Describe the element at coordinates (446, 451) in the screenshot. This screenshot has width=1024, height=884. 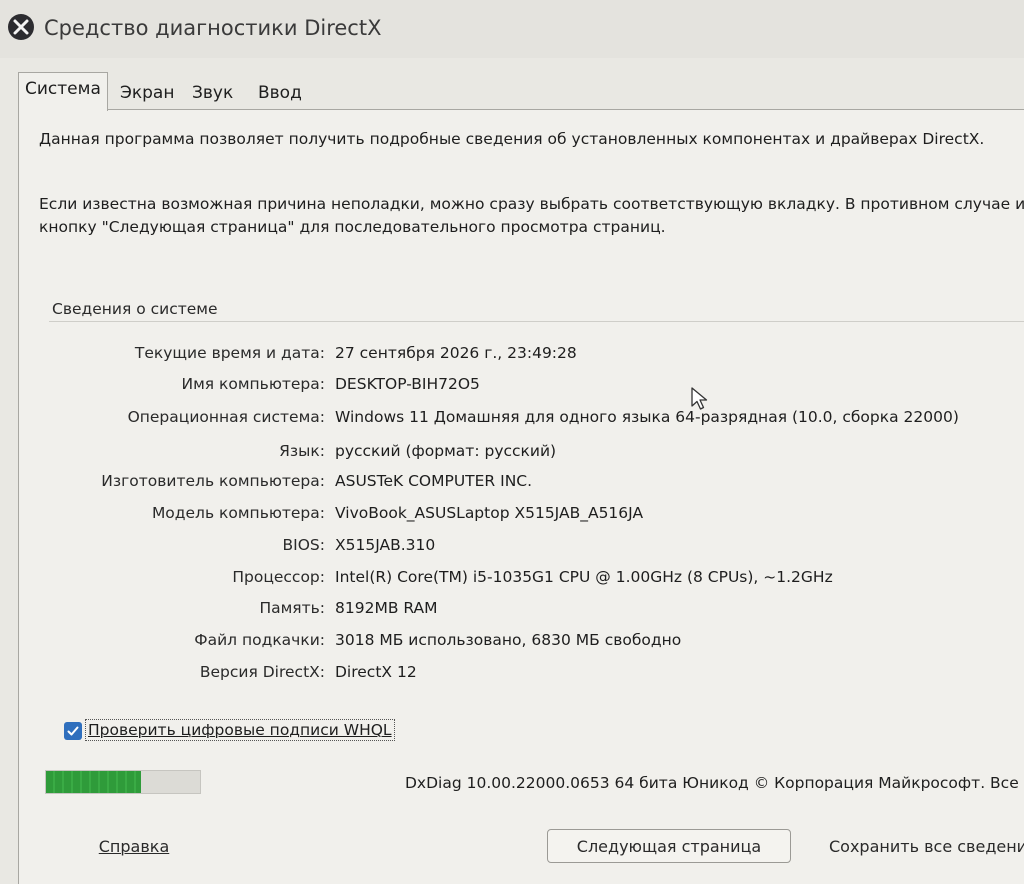
I see `info-value: русский (формат: русский)` at that location.